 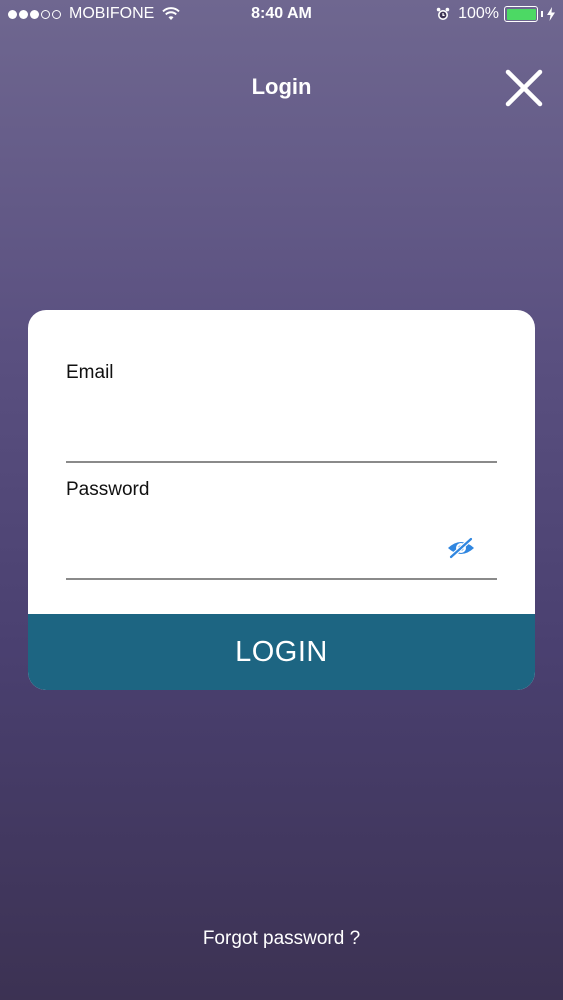 I want to click on forgot-password-link: Forgot password ?, so click(x=281, y=939).